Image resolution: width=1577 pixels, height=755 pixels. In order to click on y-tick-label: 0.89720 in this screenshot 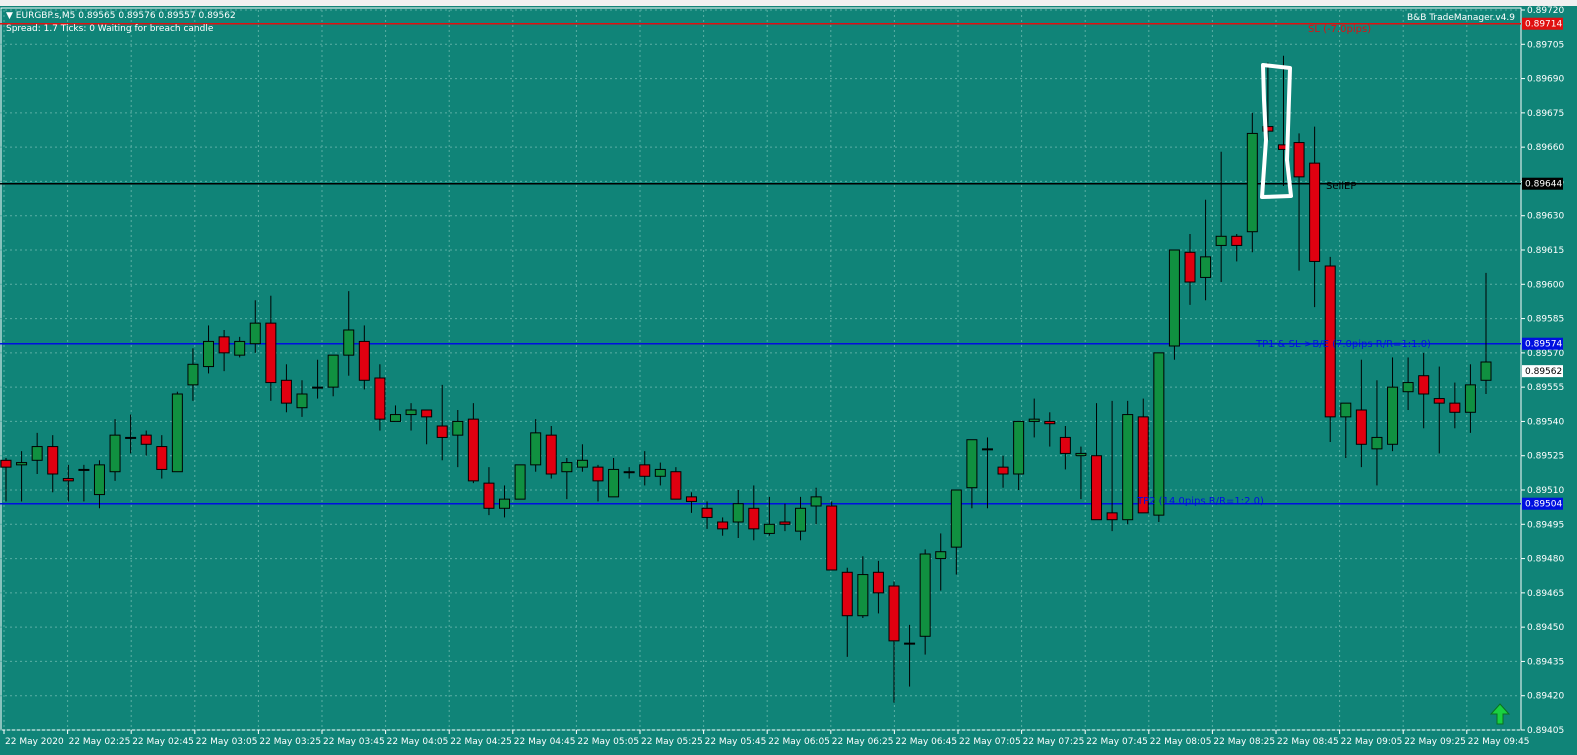, I will do `click(1545, 11)`.